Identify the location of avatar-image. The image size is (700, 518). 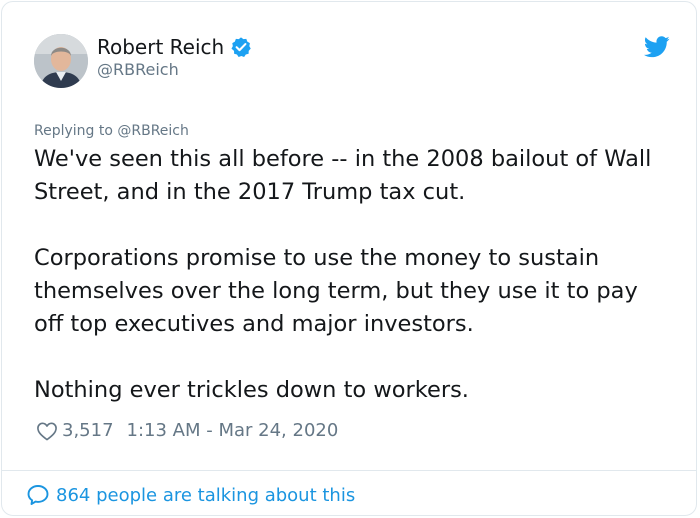
(61, 61).